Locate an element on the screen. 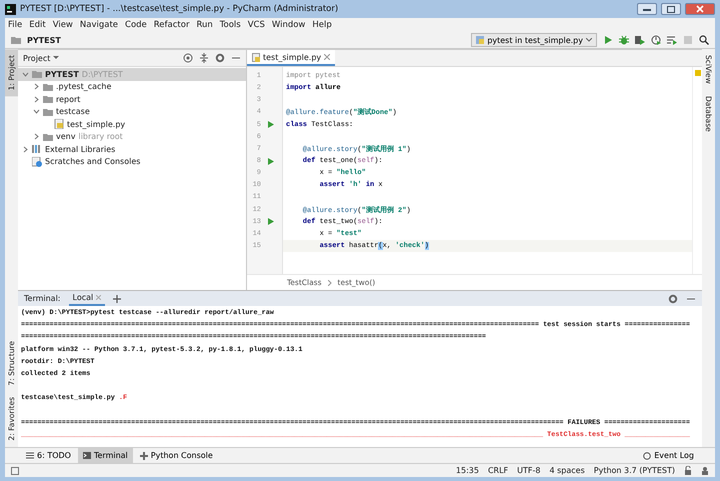  terminal-label: Terminal: is located at coordinates (42, 298).